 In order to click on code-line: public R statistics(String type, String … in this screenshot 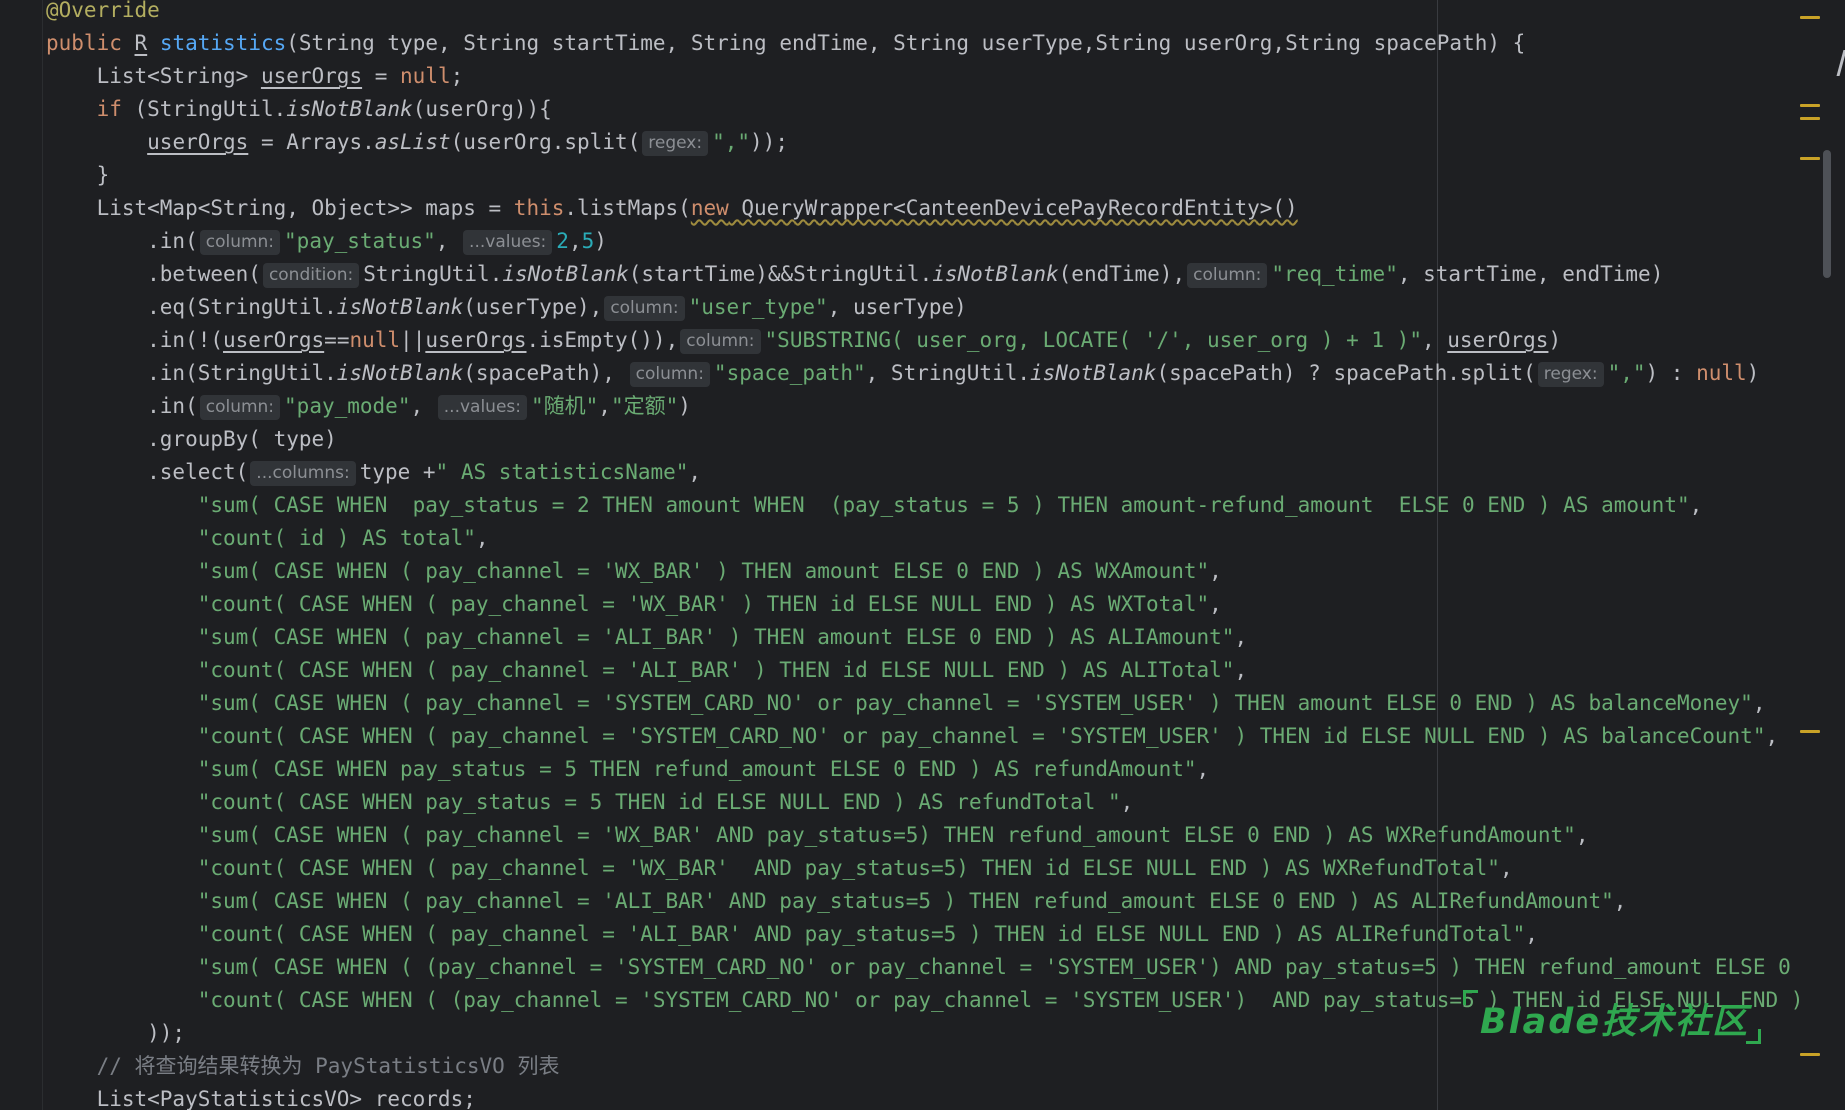, I will do `click(785, 43)`.